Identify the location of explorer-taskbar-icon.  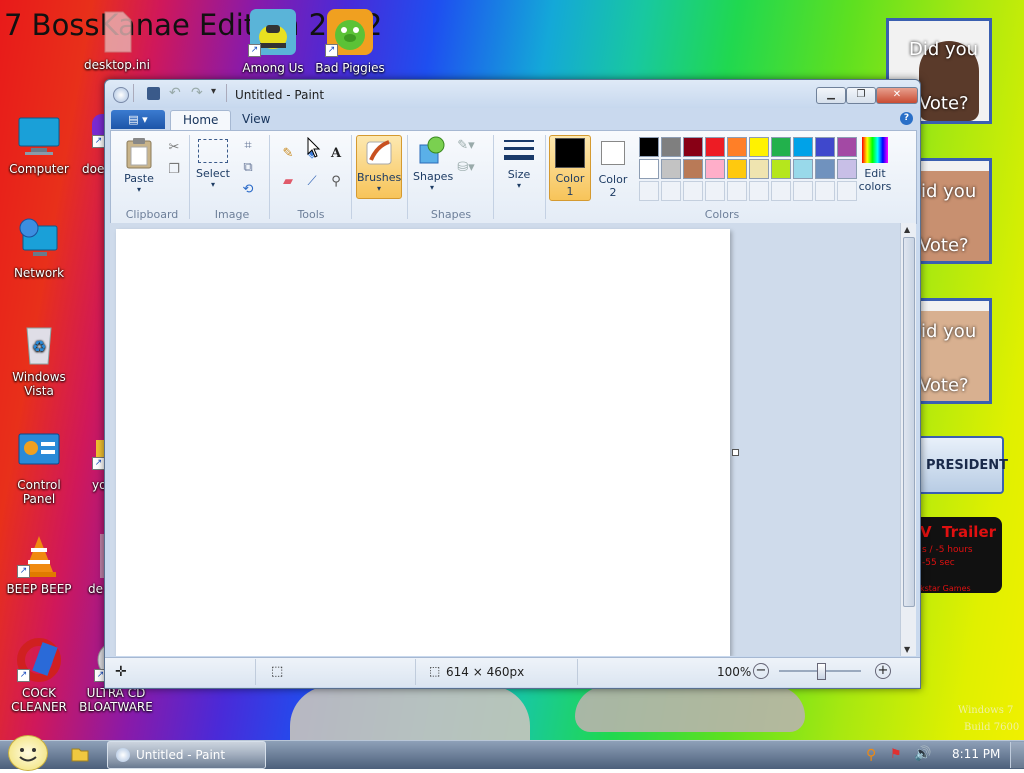
(80, 754).